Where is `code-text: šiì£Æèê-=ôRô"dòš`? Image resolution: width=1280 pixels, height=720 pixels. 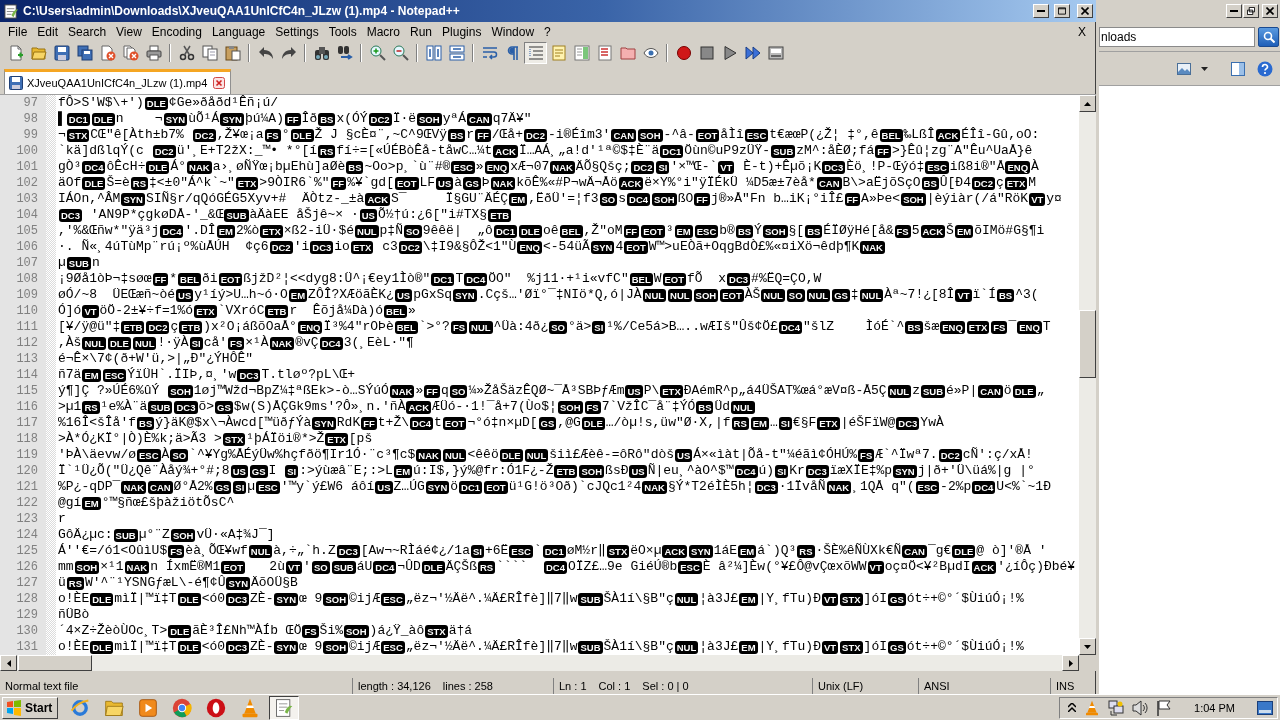
code-text: šiì£Æèê-=ôRô"dòš is located at coordinates (612, 455).